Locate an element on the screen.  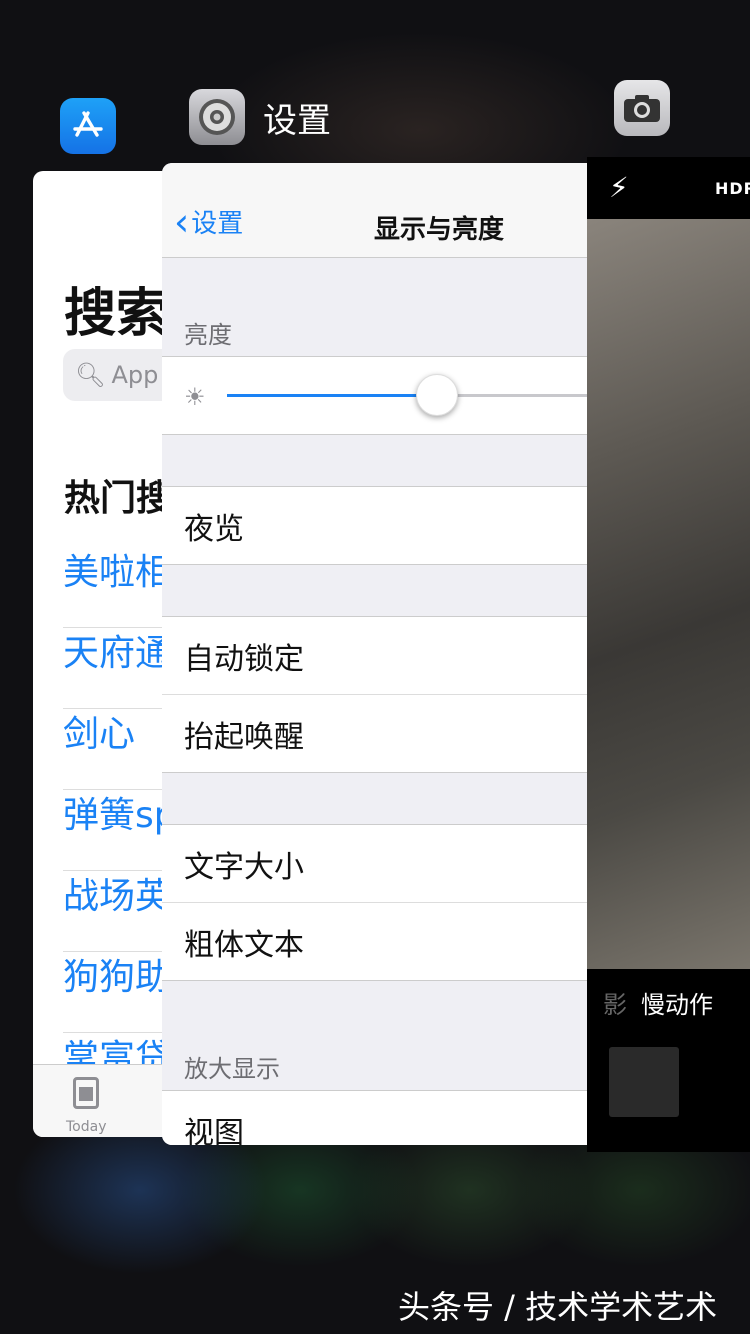
last-photo-thumbnail is located at coordinates (644, 1082).